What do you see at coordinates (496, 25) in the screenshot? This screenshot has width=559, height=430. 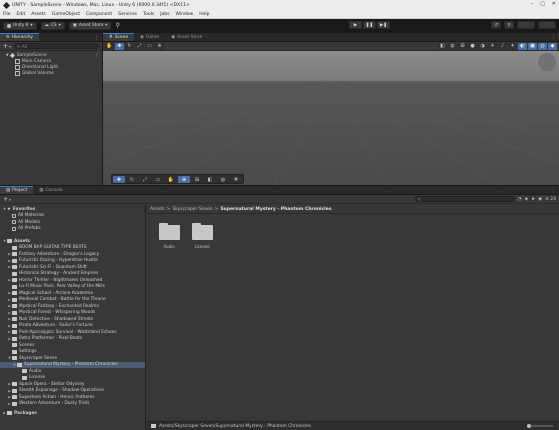 I see `history-icon: ↺` at bounding box center [496, 25].